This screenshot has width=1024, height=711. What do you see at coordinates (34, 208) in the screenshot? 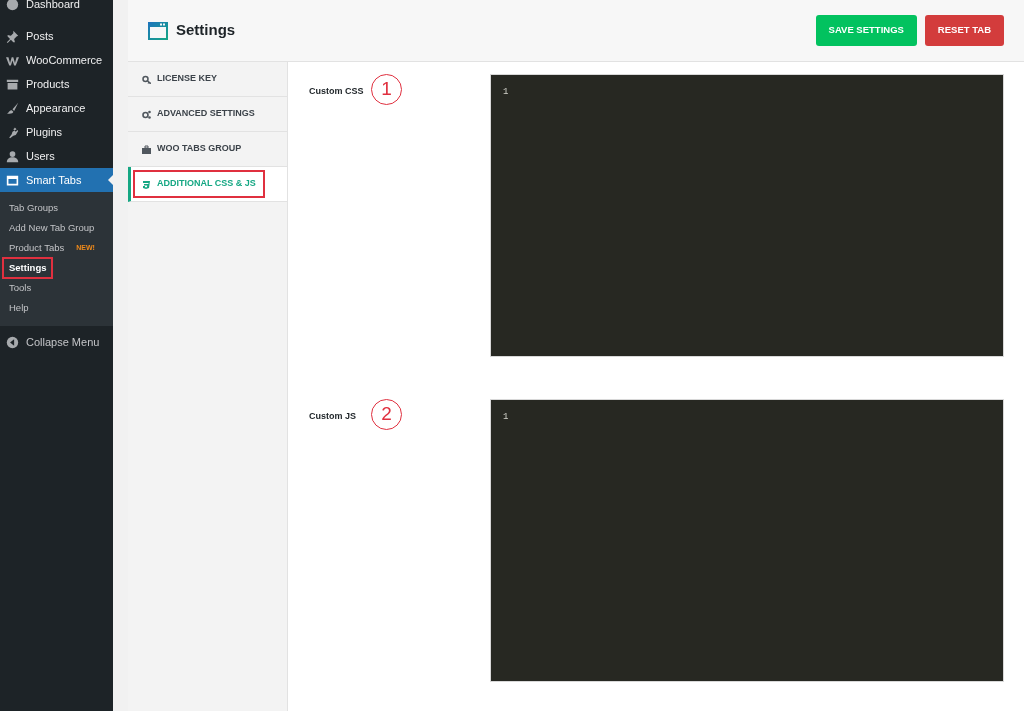
I see `submenu-item: Tab Groups` at bounding box center [34, 208].